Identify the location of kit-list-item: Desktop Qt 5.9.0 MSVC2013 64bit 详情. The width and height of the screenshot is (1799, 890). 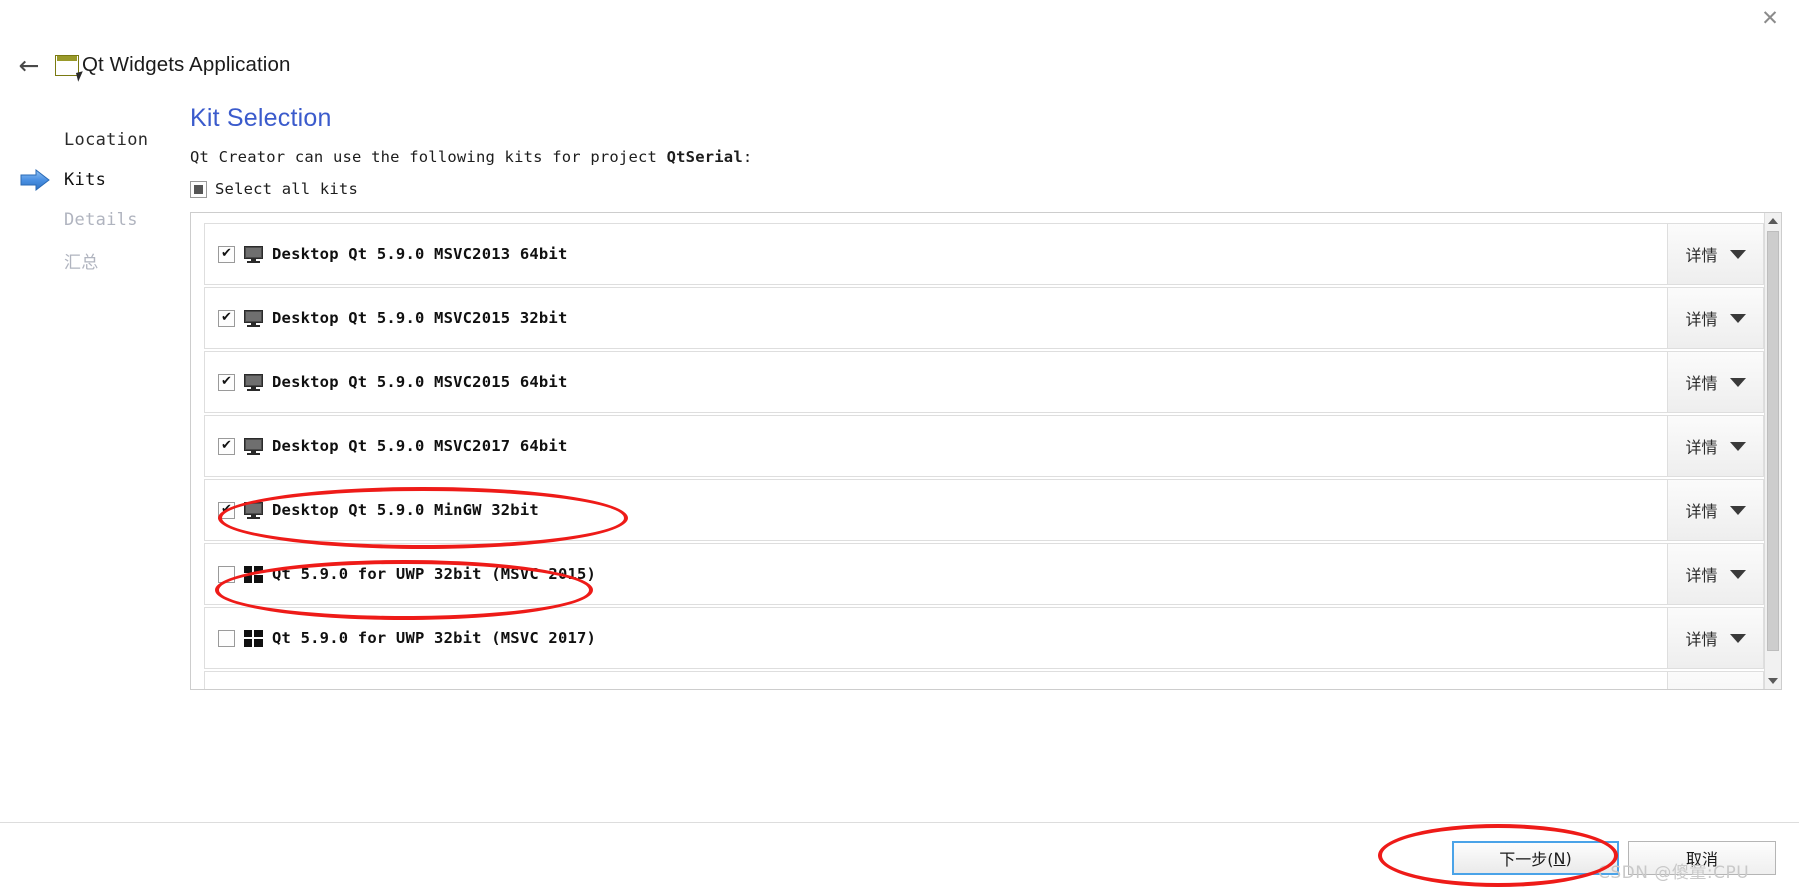
(984, 254).